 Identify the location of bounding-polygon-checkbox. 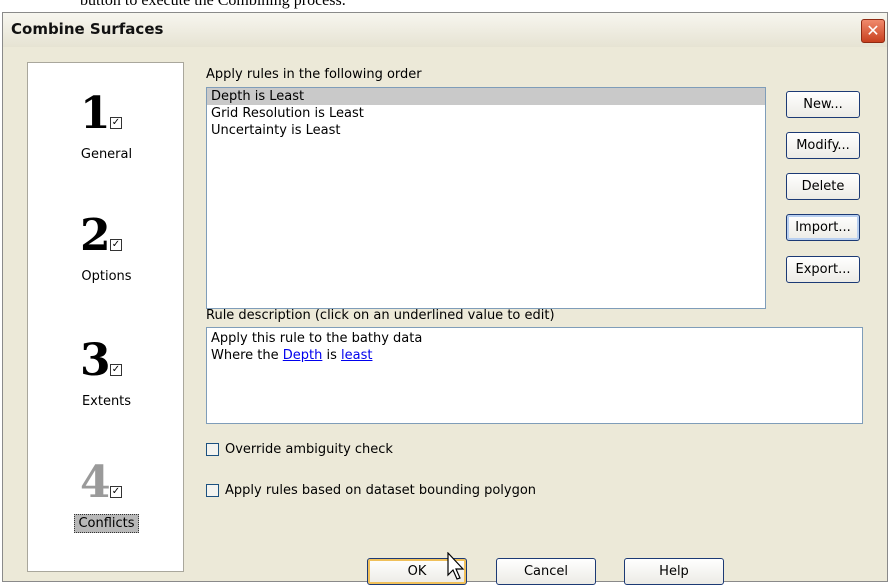
(212, 490).